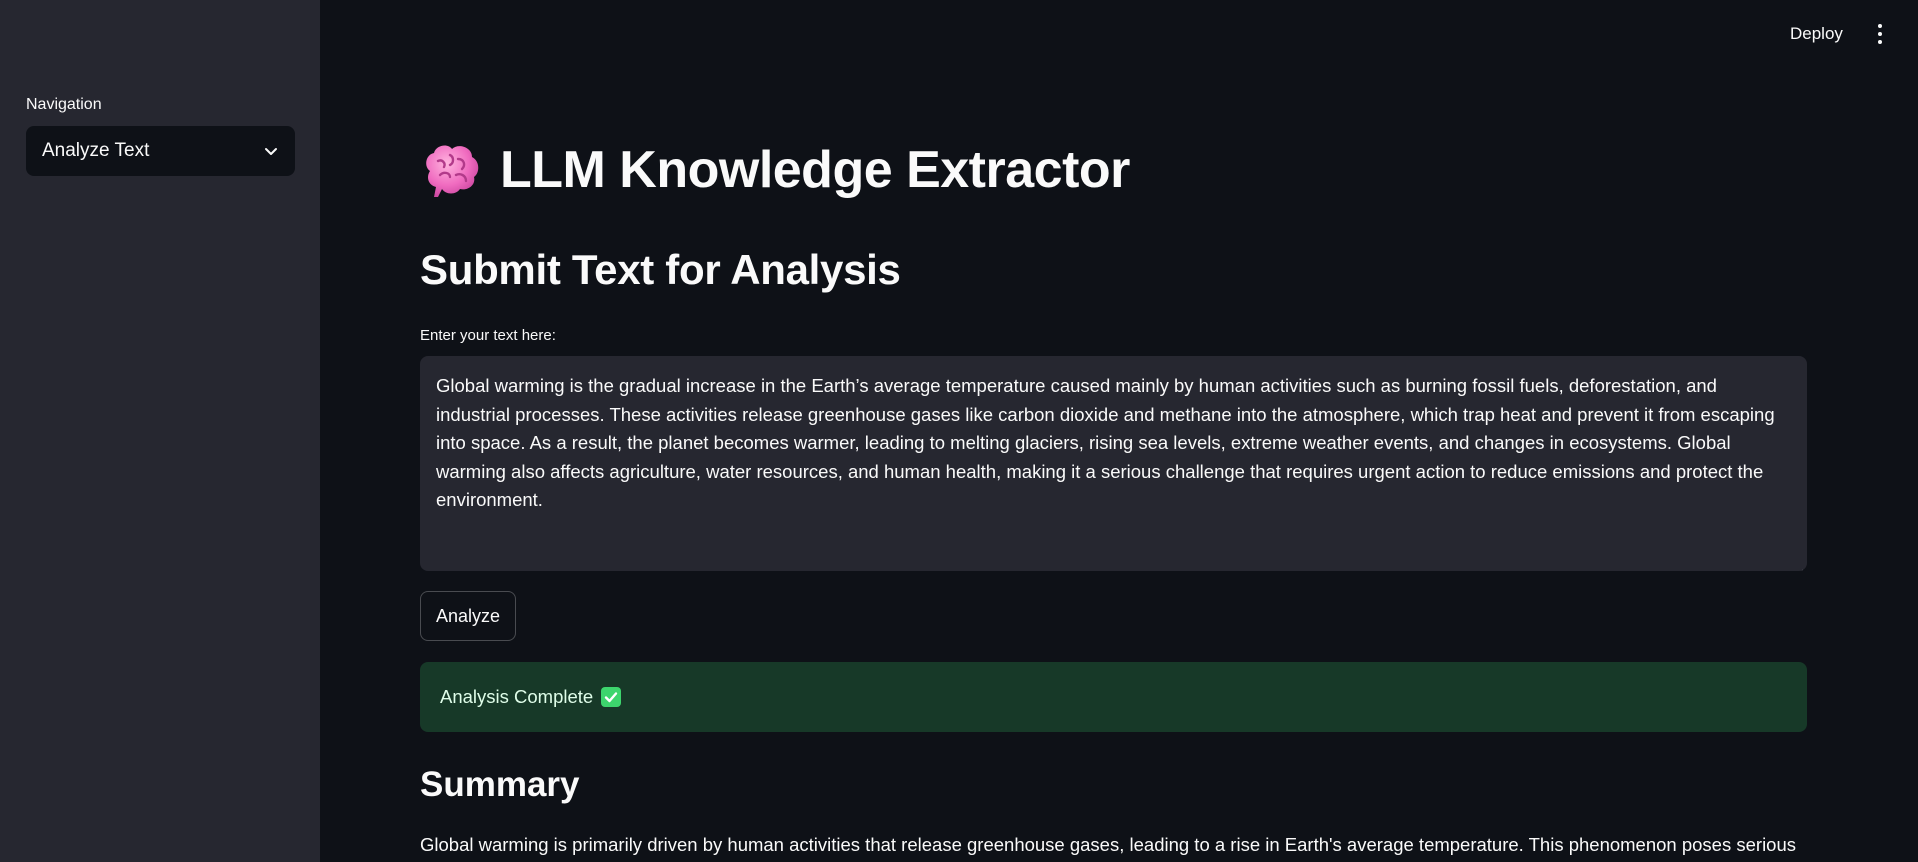  What do you see at coordinates (64, 104) in the screenshot?
I see `navigation-label: Navigation` at bounding box center [64, 104].